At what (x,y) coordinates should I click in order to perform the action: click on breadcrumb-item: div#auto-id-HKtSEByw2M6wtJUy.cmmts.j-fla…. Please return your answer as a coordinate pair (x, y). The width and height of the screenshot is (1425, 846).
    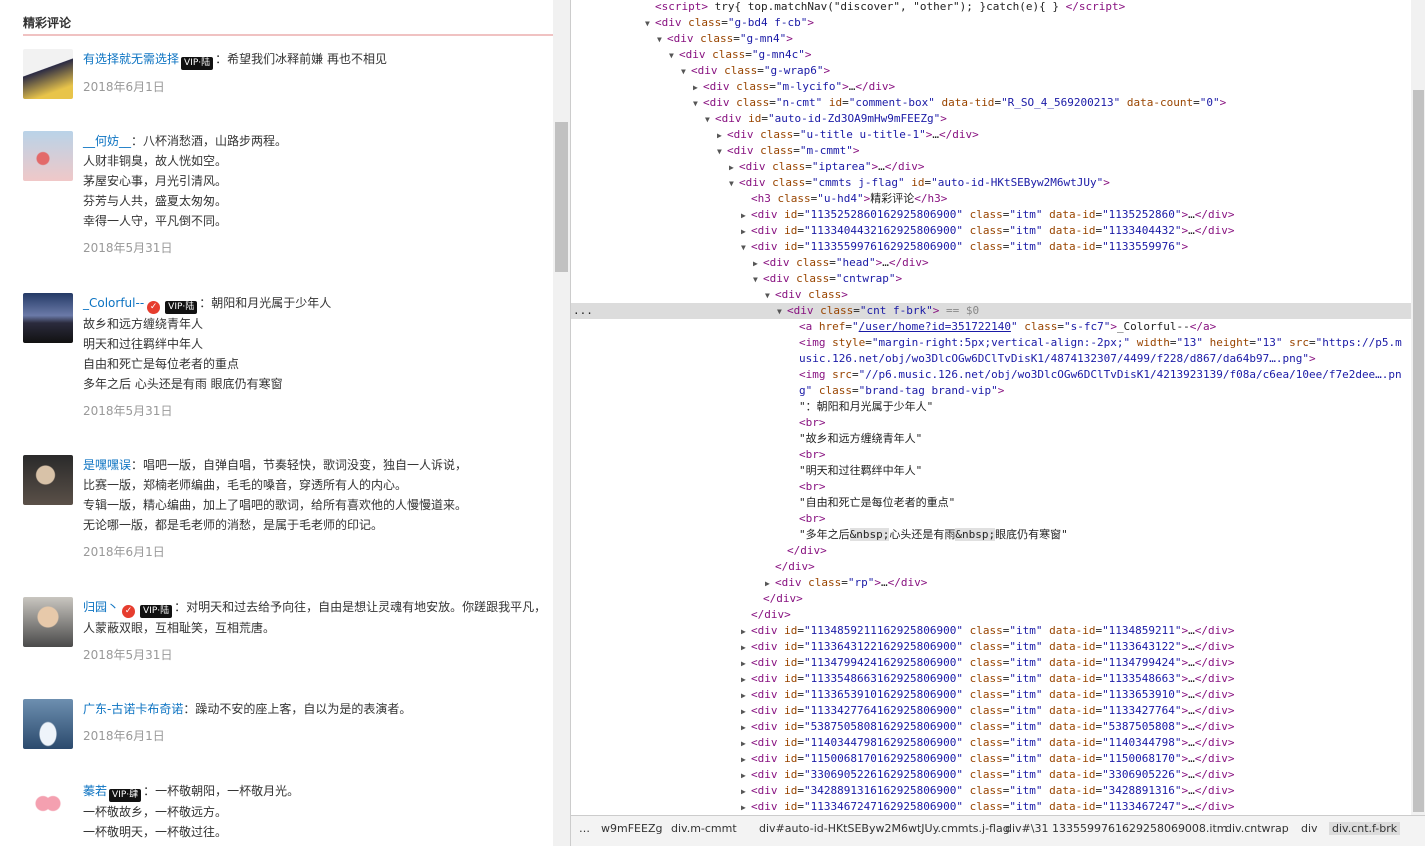
    Looking at the image, I should click on (884, 828).